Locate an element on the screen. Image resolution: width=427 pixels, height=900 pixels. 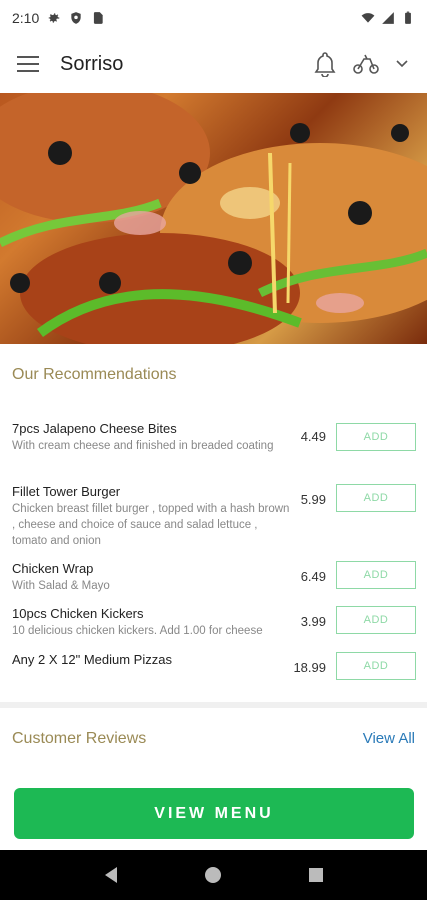
app-title: Sorriso is located at coordinates (92, 63).